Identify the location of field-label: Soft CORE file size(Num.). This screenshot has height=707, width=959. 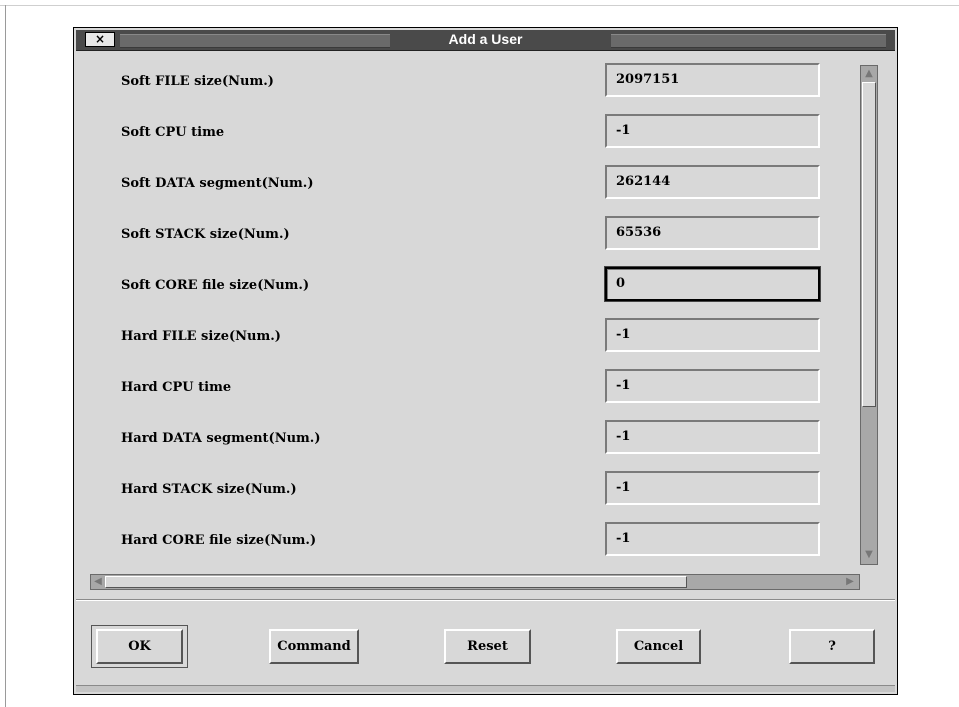
(215, 285).